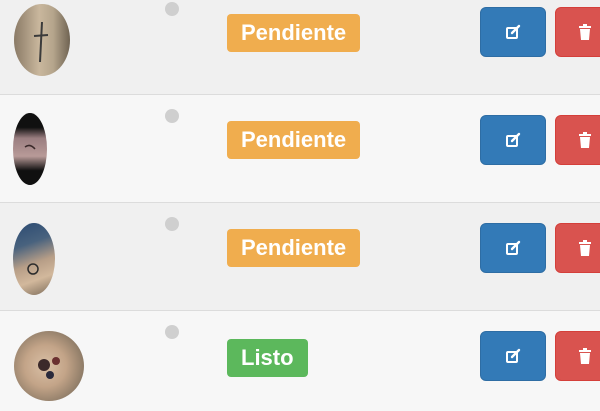  What do you see at coordinates (267, 358) in the screenshot?
I see `status-badge: Listo` at bounding box center [267, 358].